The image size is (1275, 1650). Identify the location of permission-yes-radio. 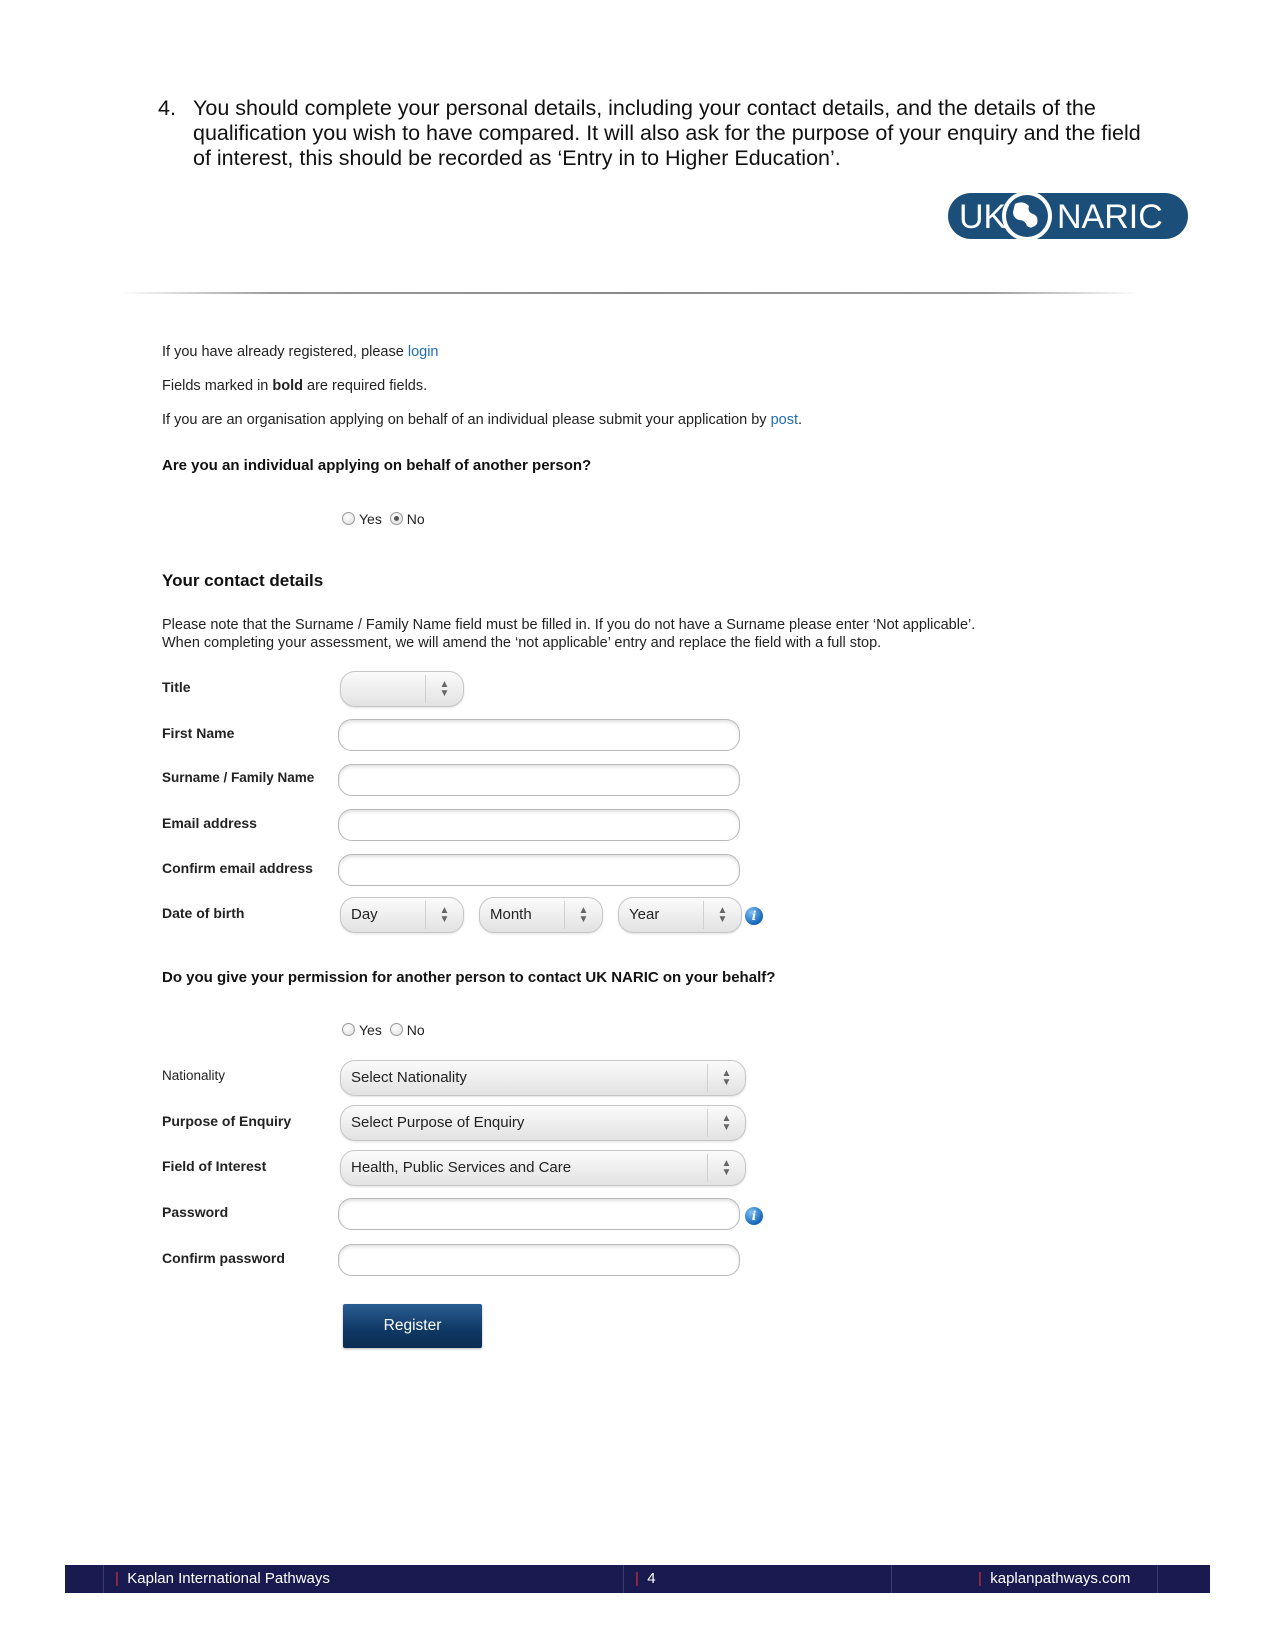
(348, 1029).